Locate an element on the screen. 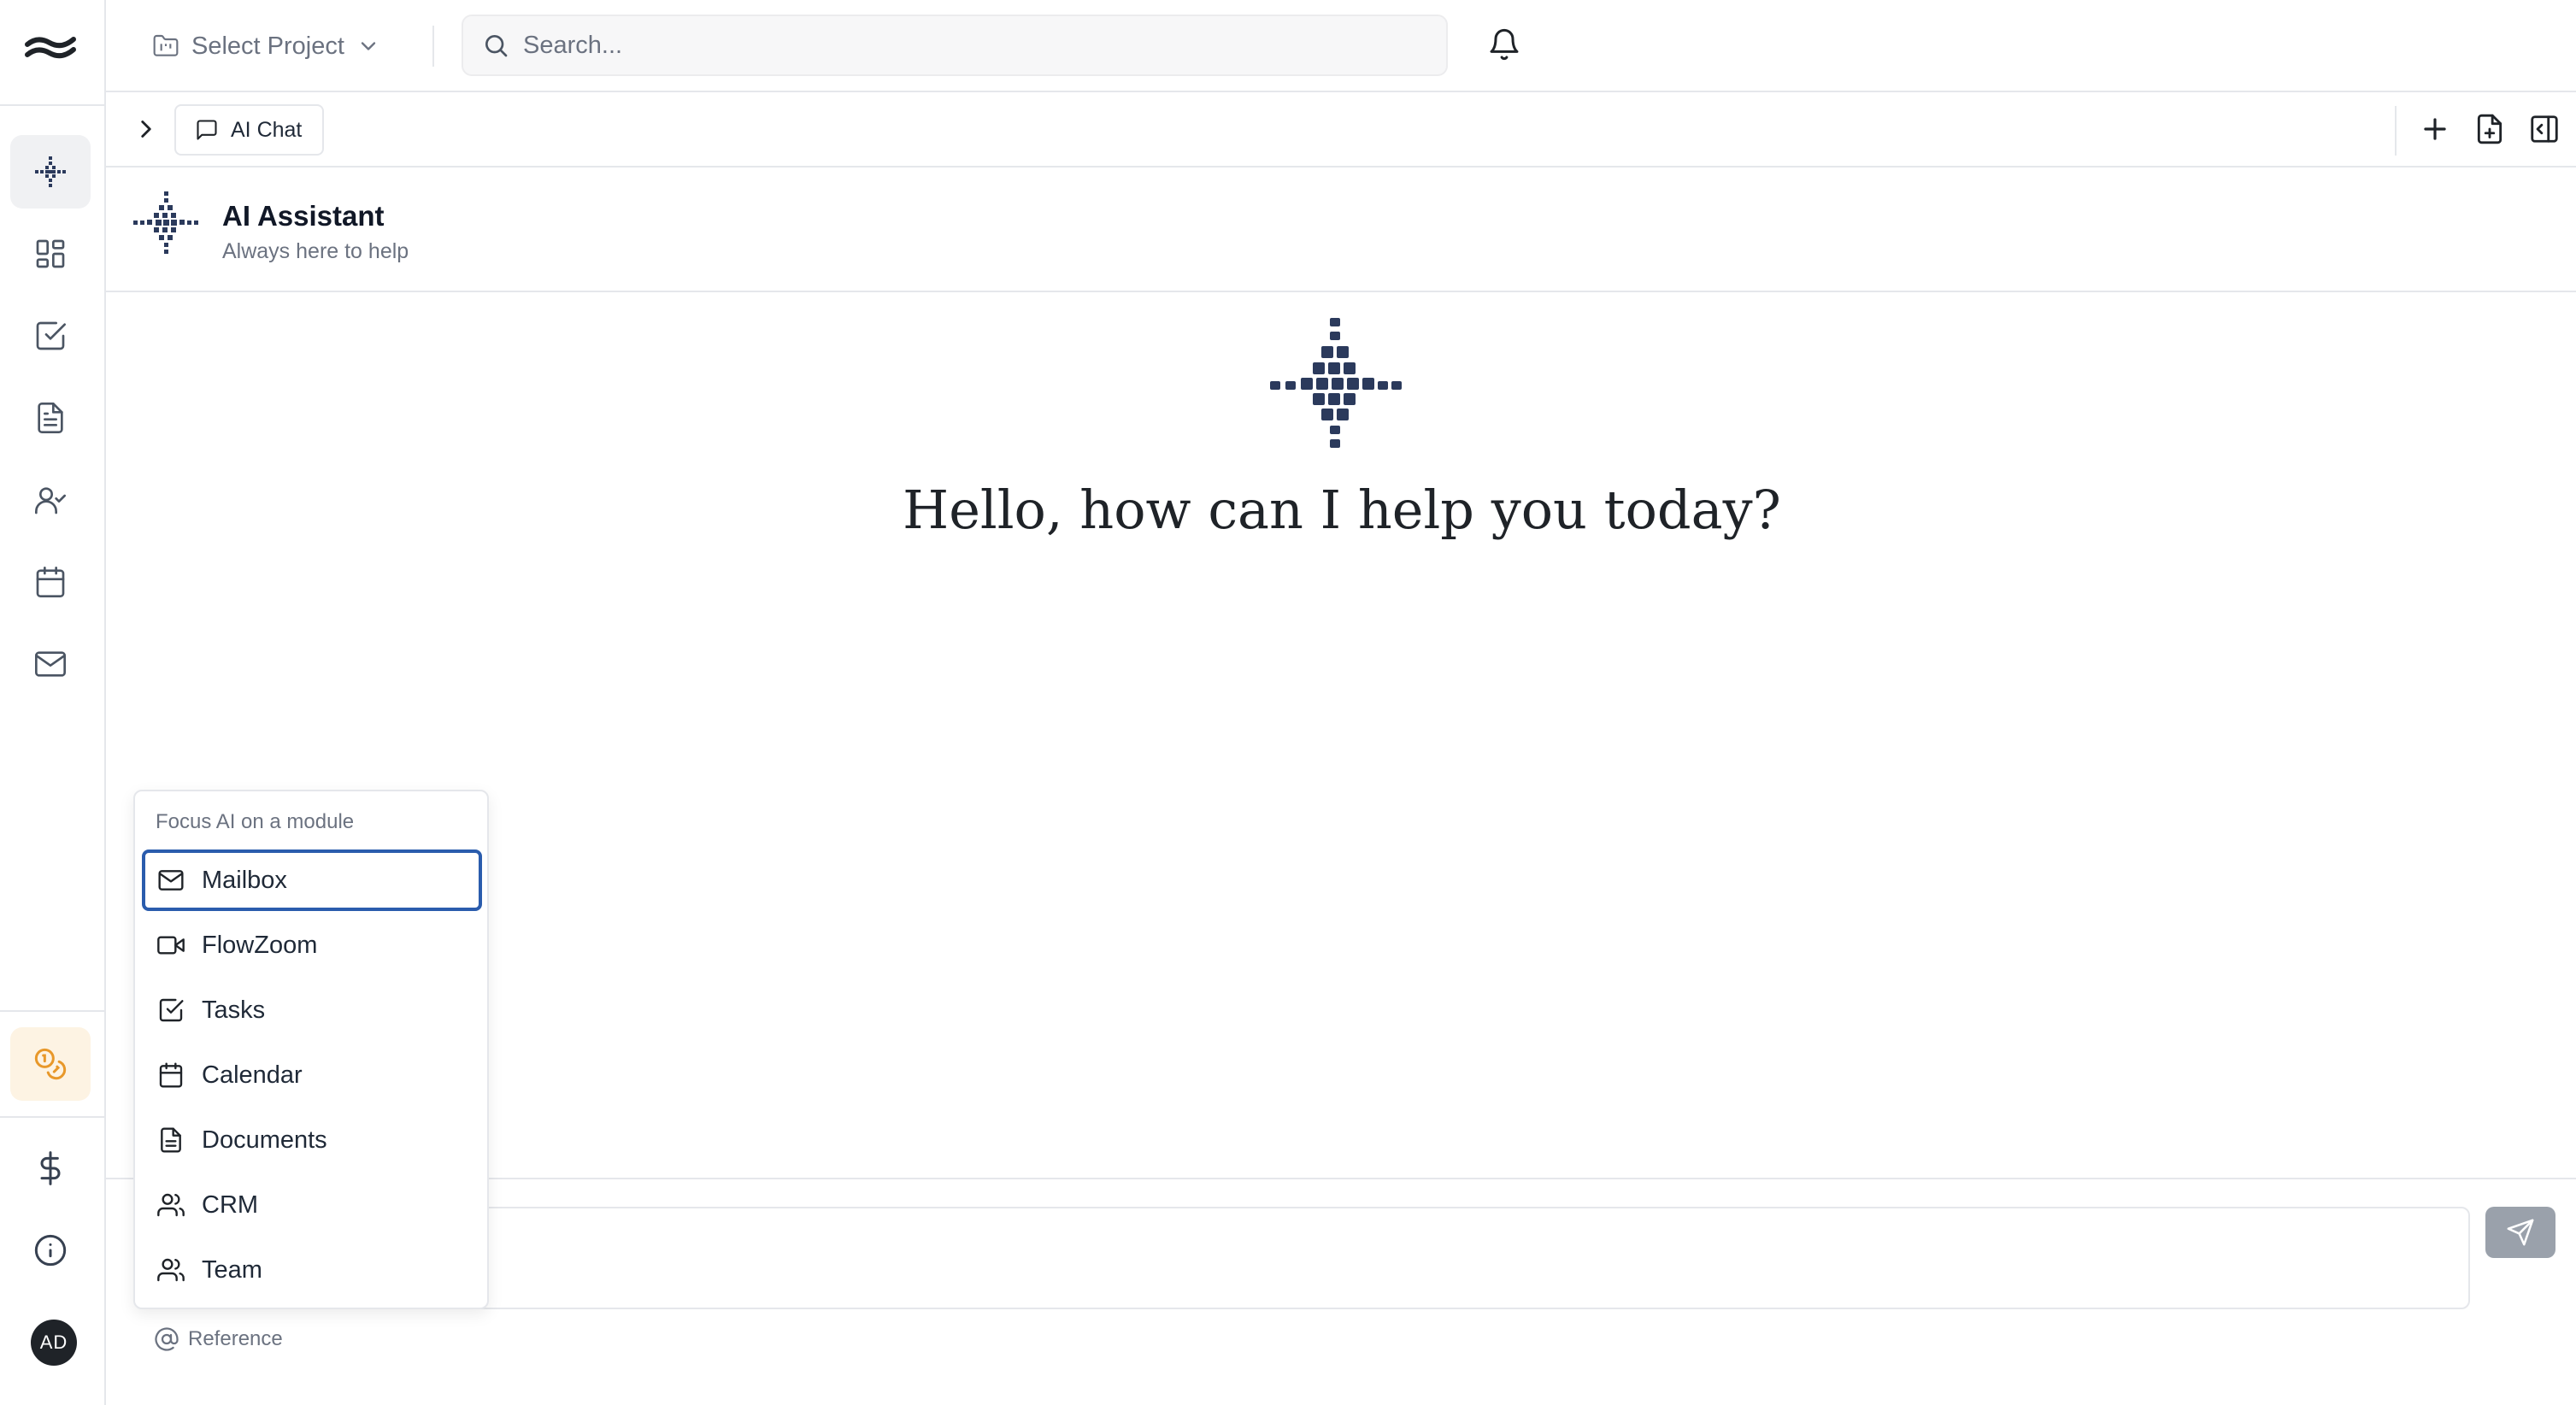 The image size is (2576, 1405). menu-item-crm: CRM is located at coordinates (312, 1205).